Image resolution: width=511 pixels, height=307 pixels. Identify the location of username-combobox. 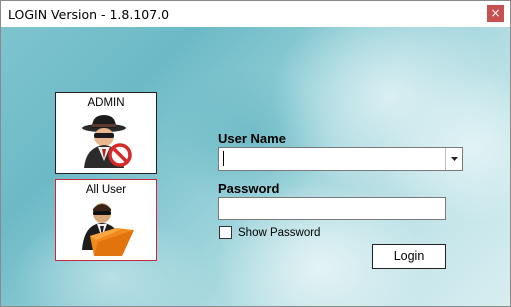
(340, 159).